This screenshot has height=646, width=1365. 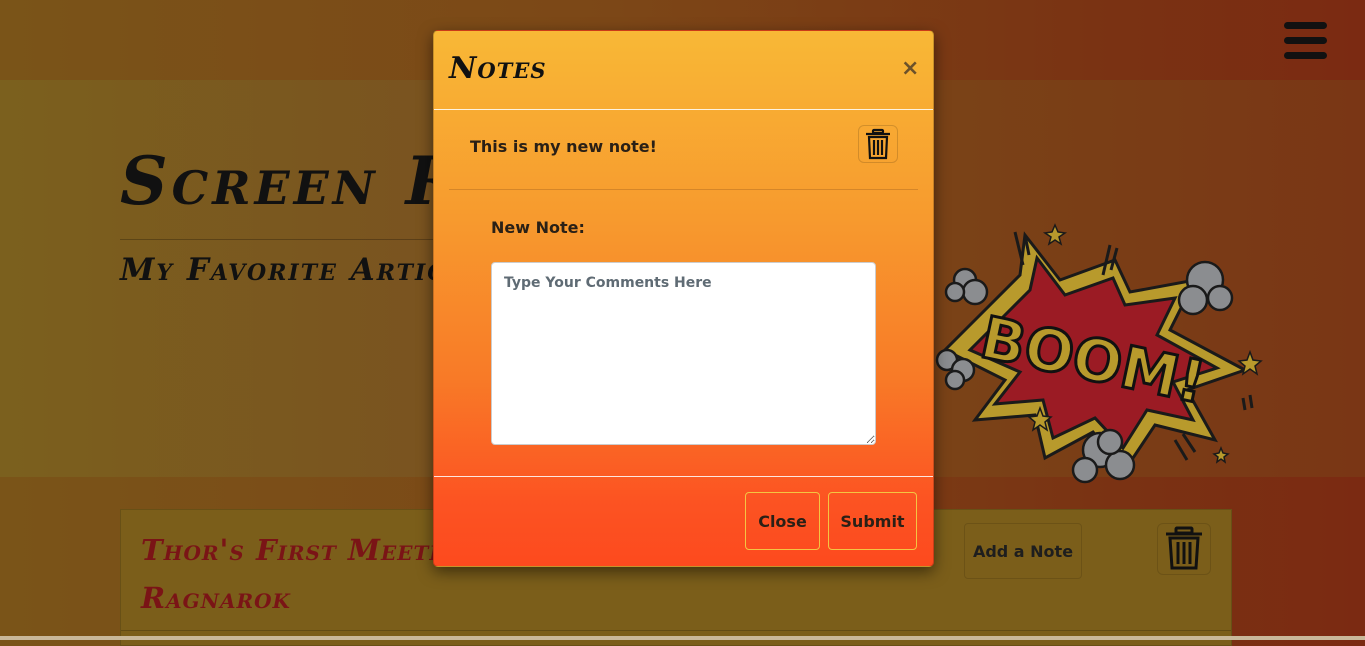 What do you see at coordinates (1023, 551) in the screenshot?
I see `add-note-button: Add a Note` at bounding box center [1023, 551].